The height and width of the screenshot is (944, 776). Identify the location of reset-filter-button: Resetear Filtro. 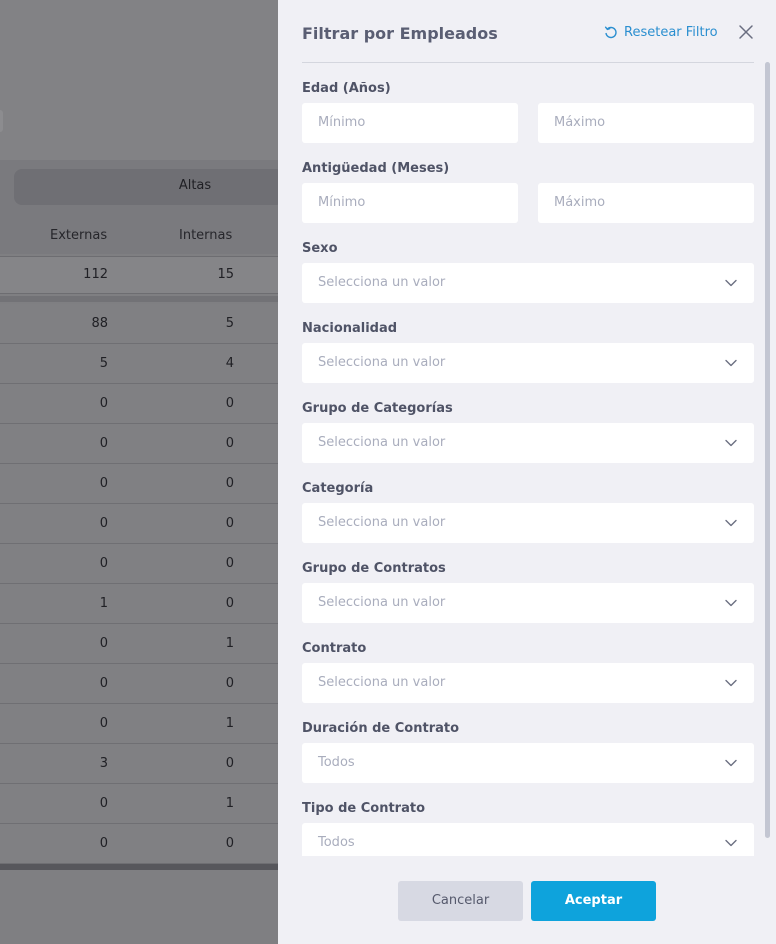
(661, 32).